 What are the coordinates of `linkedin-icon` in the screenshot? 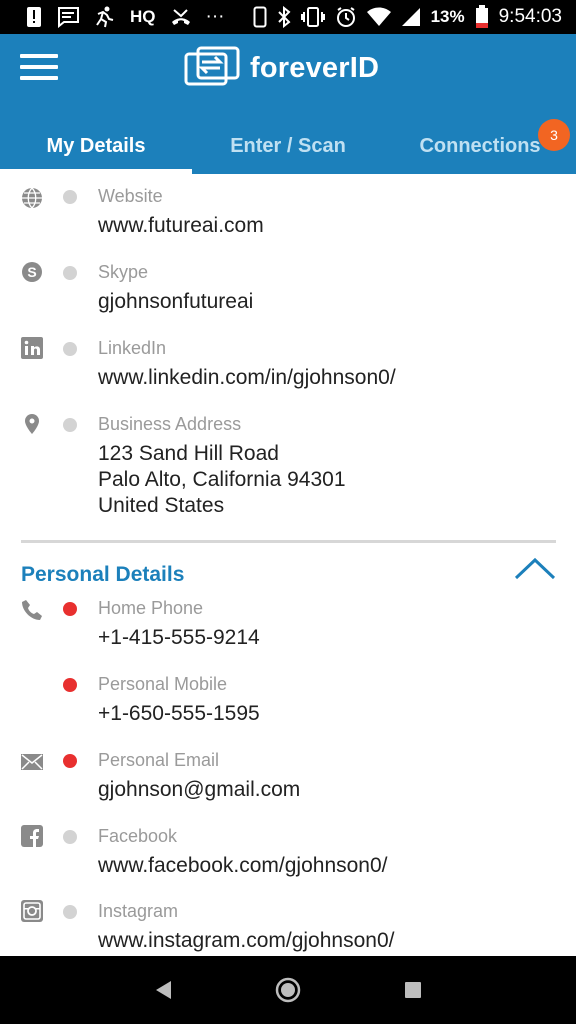 It's located at (32, 348).